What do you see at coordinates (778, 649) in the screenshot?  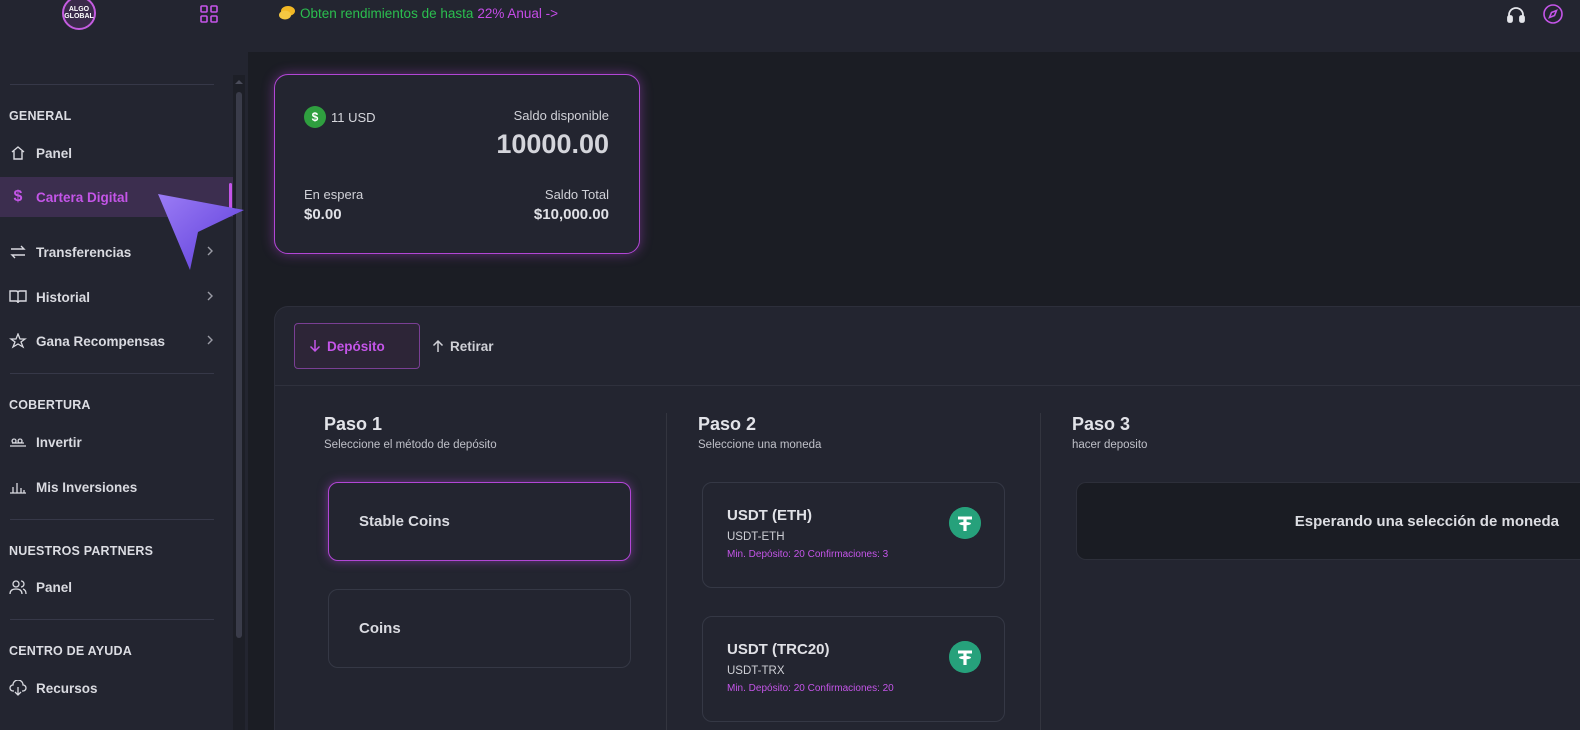 I see `coin-name: USDT (TRC20)` at bounding box center [778, 649].